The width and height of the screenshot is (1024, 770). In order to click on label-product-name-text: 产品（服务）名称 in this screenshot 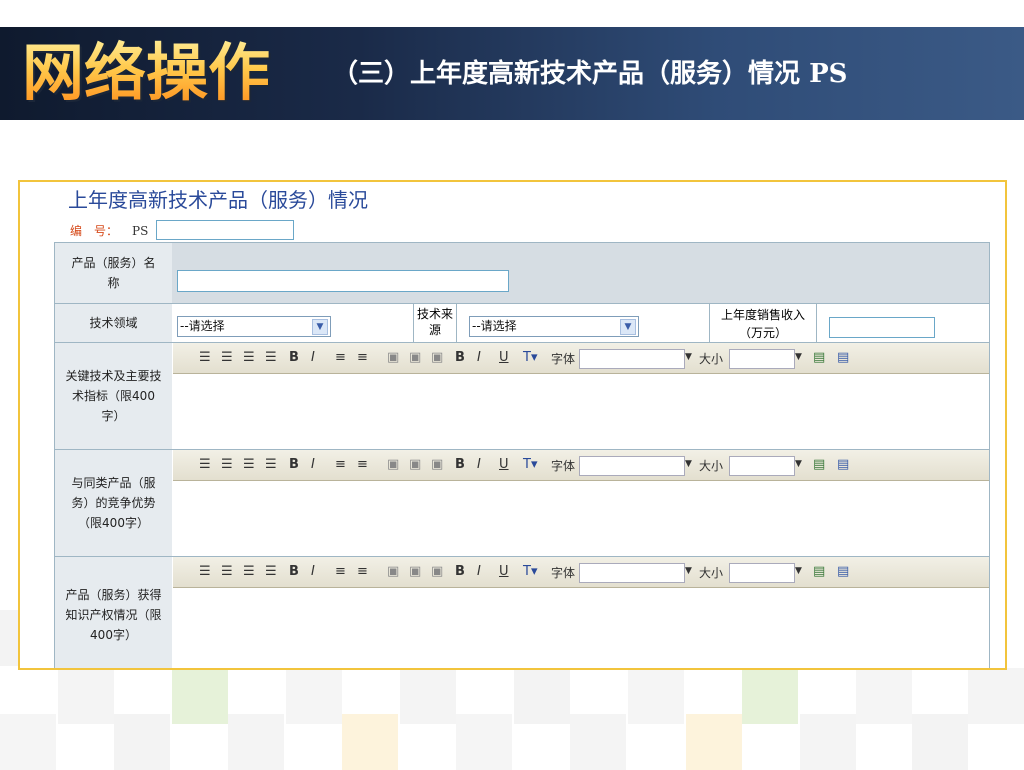, I will do `click(113, 273)`.